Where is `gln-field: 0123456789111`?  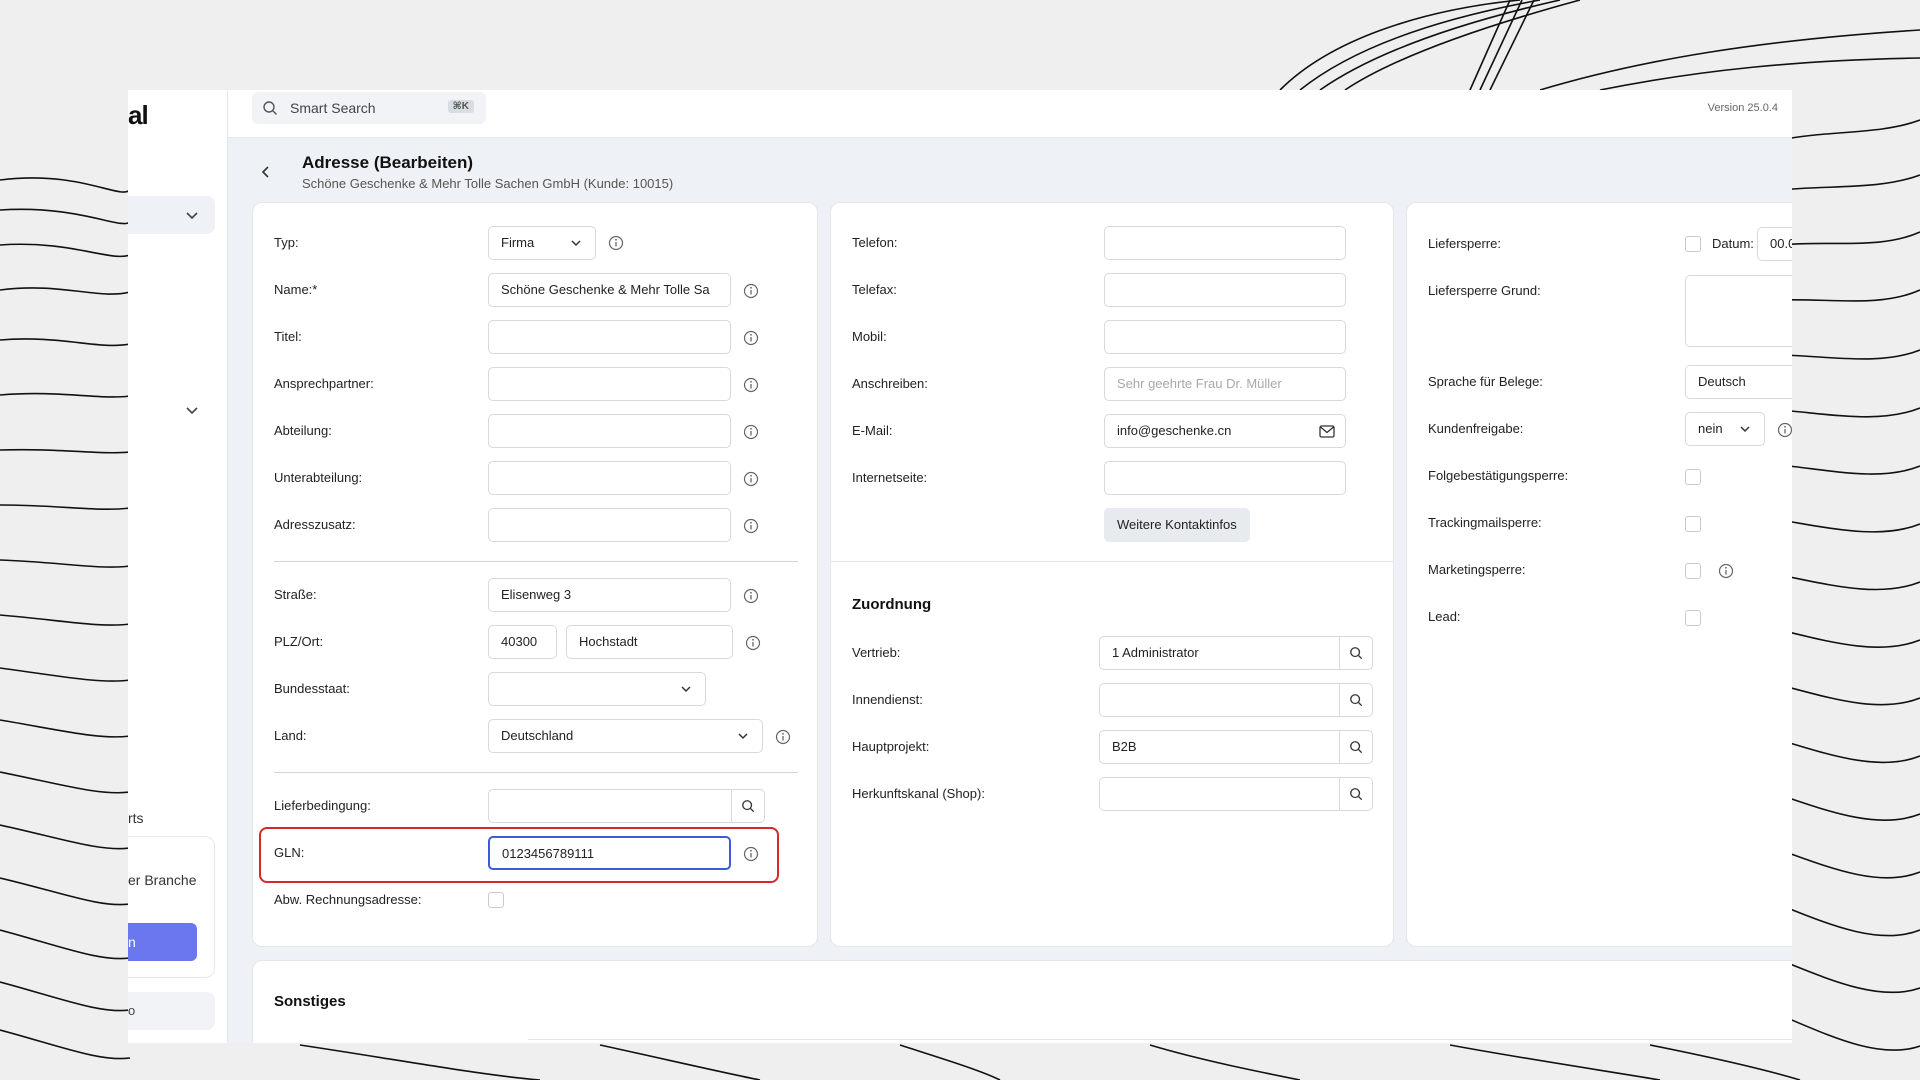
gln-field: 0123456789111 is located at coordinates (609, 853).